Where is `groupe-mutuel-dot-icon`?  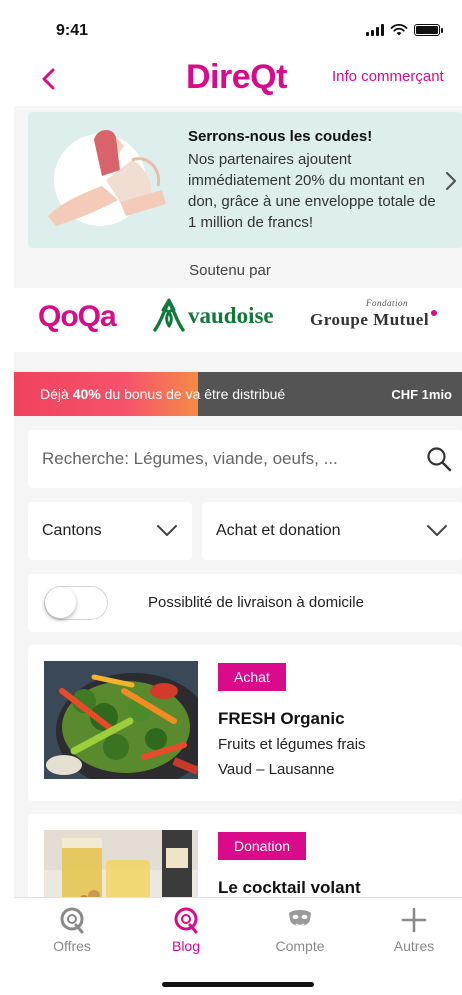
groupe-mutuel-dot-icon is located at coordinates (434, 313).